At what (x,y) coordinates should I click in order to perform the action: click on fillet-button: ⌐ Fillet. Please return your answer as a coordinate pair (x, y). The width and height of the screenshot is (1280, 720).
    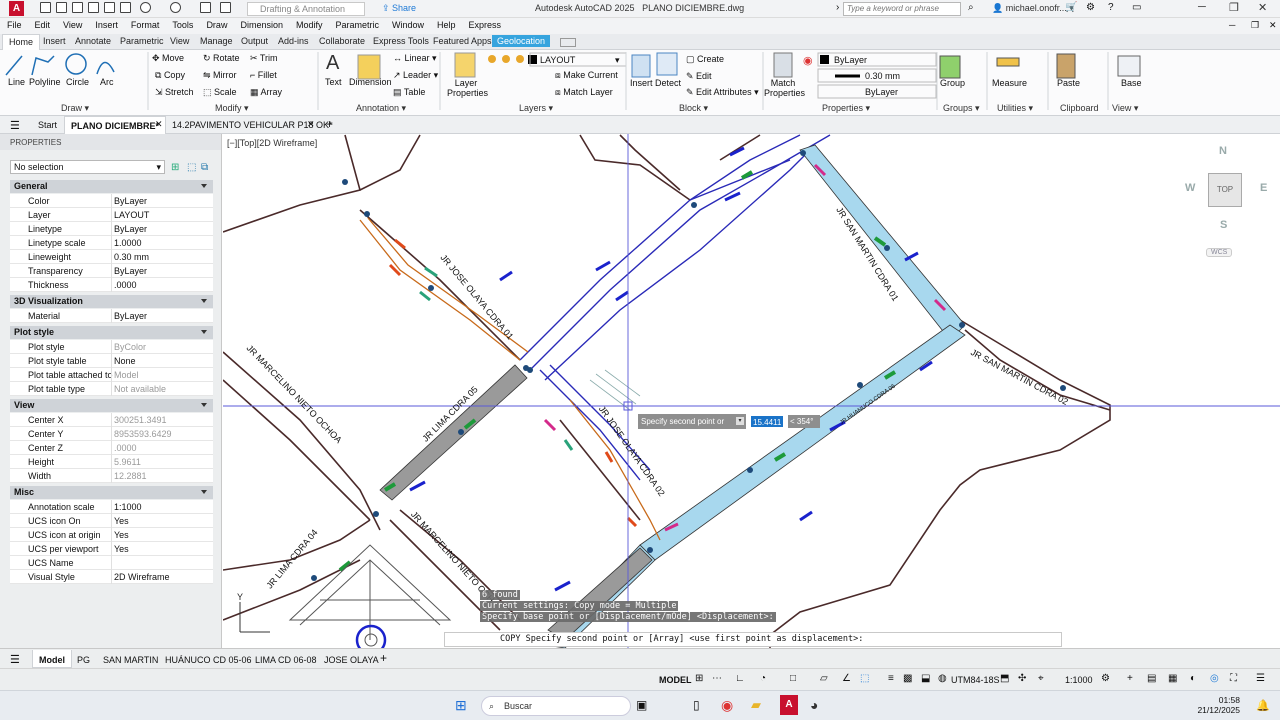
    Looking at the image, I should click on (263, 75).